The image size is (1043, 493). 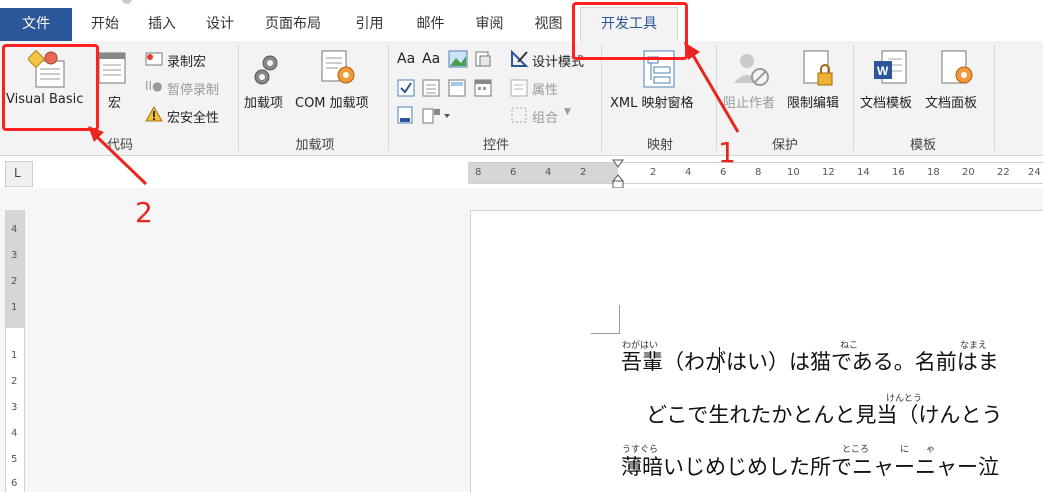 I want to click on document-text-line: 薄暗いじめじめした所でニャーニャー泣, so click(x=810, y=467).